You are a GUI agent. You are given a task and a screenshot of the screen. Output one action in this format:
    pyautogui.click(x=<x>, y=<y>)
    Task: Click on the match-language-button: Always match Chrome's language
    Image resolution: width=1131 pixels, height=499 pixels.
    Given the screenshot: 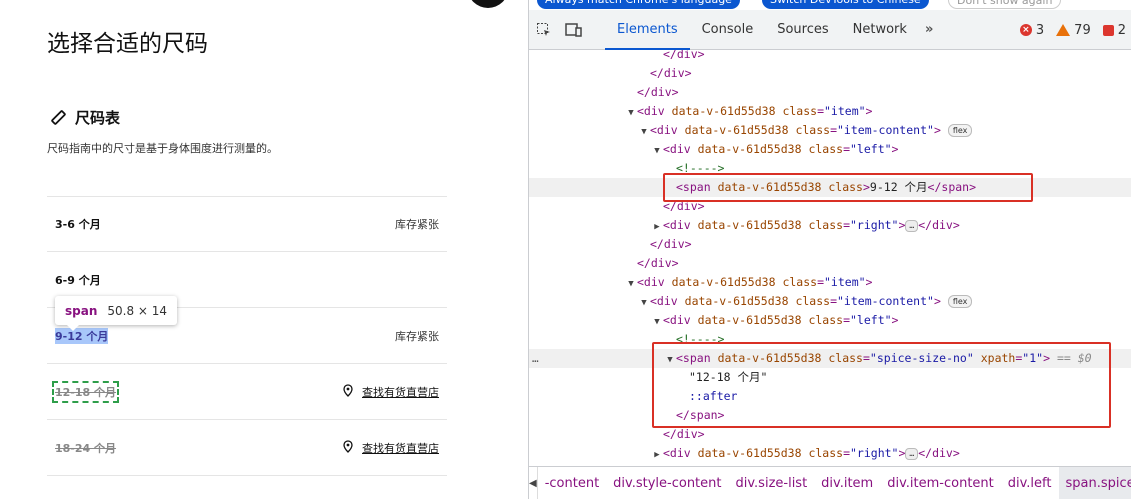 What is the action you would take?
    pyautogui.click(x=638, y=4)
    